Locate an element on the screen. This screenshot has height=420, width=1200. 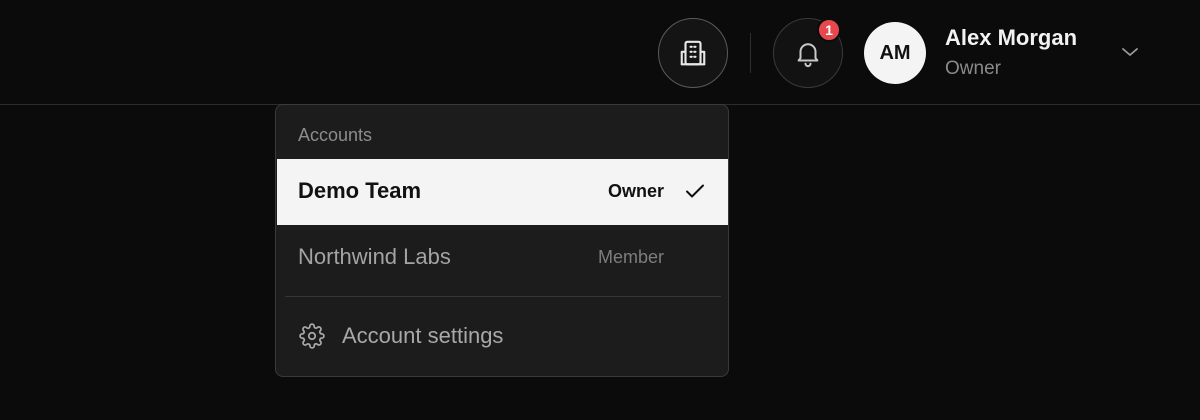
accounts-switcher-button is located at coordinates (693, 53).